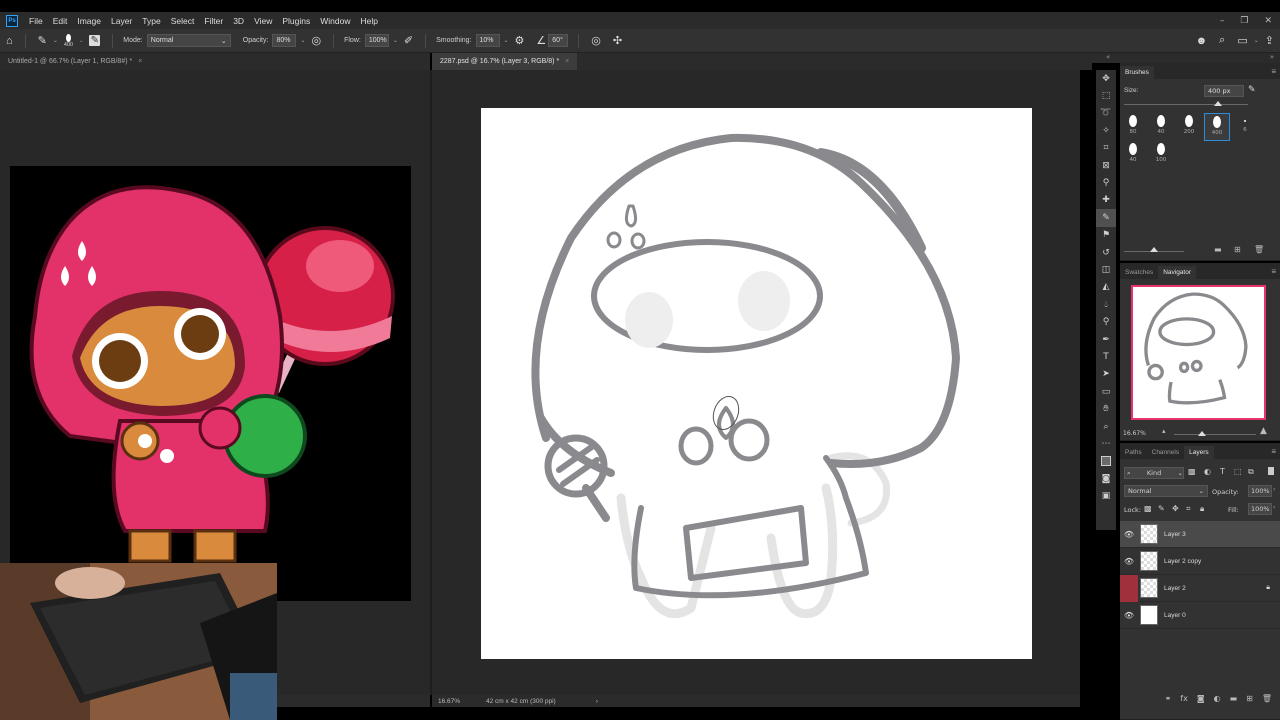  What do you see at coordinates (1106, 182) in the screenshot?
I see `eyedropper-tool-icon: ⚲` at bounding box center [1106, 182].